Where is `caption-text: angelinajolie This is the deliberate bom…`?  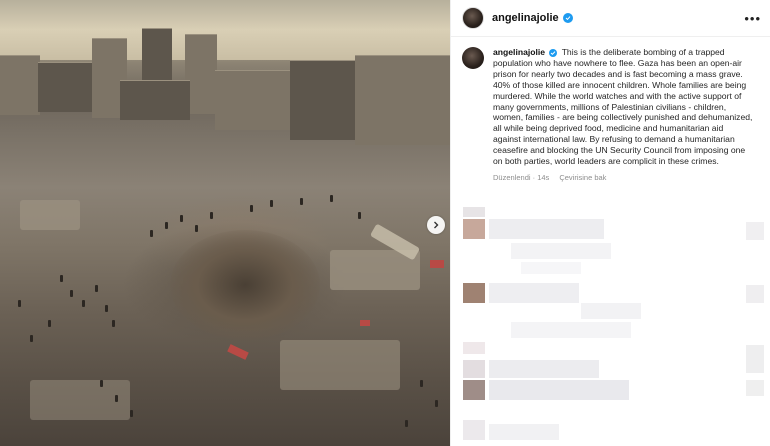 caption-text: angelinajolie This is the deliberate bom… is located at coordinates (623, 107).